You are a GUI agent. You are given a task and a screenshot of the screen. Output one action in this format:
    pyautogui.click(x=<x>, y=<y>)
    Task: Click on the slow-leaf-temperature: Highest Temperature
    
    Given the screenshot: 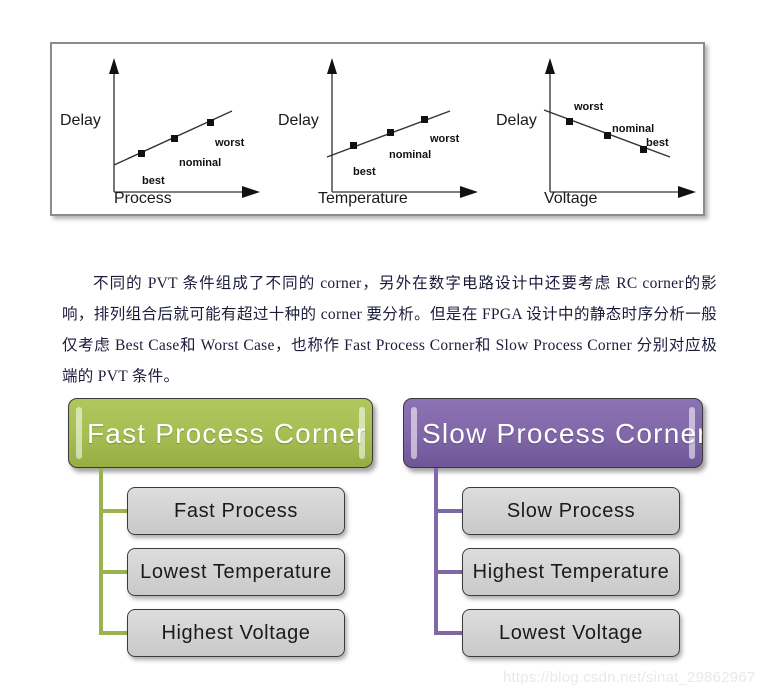 What is the action you would take?
    pyautogui.click(x=571, y=572)
    